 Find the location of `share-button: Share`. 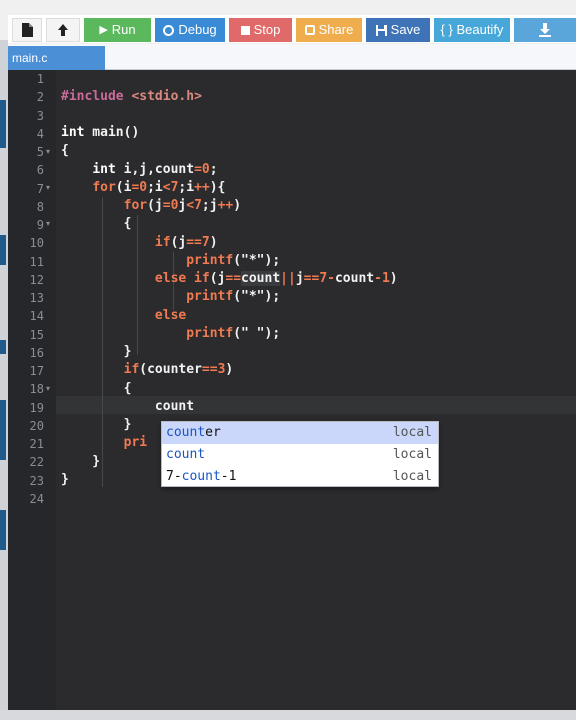

share-button: Share is located at coordinates (329, 30).